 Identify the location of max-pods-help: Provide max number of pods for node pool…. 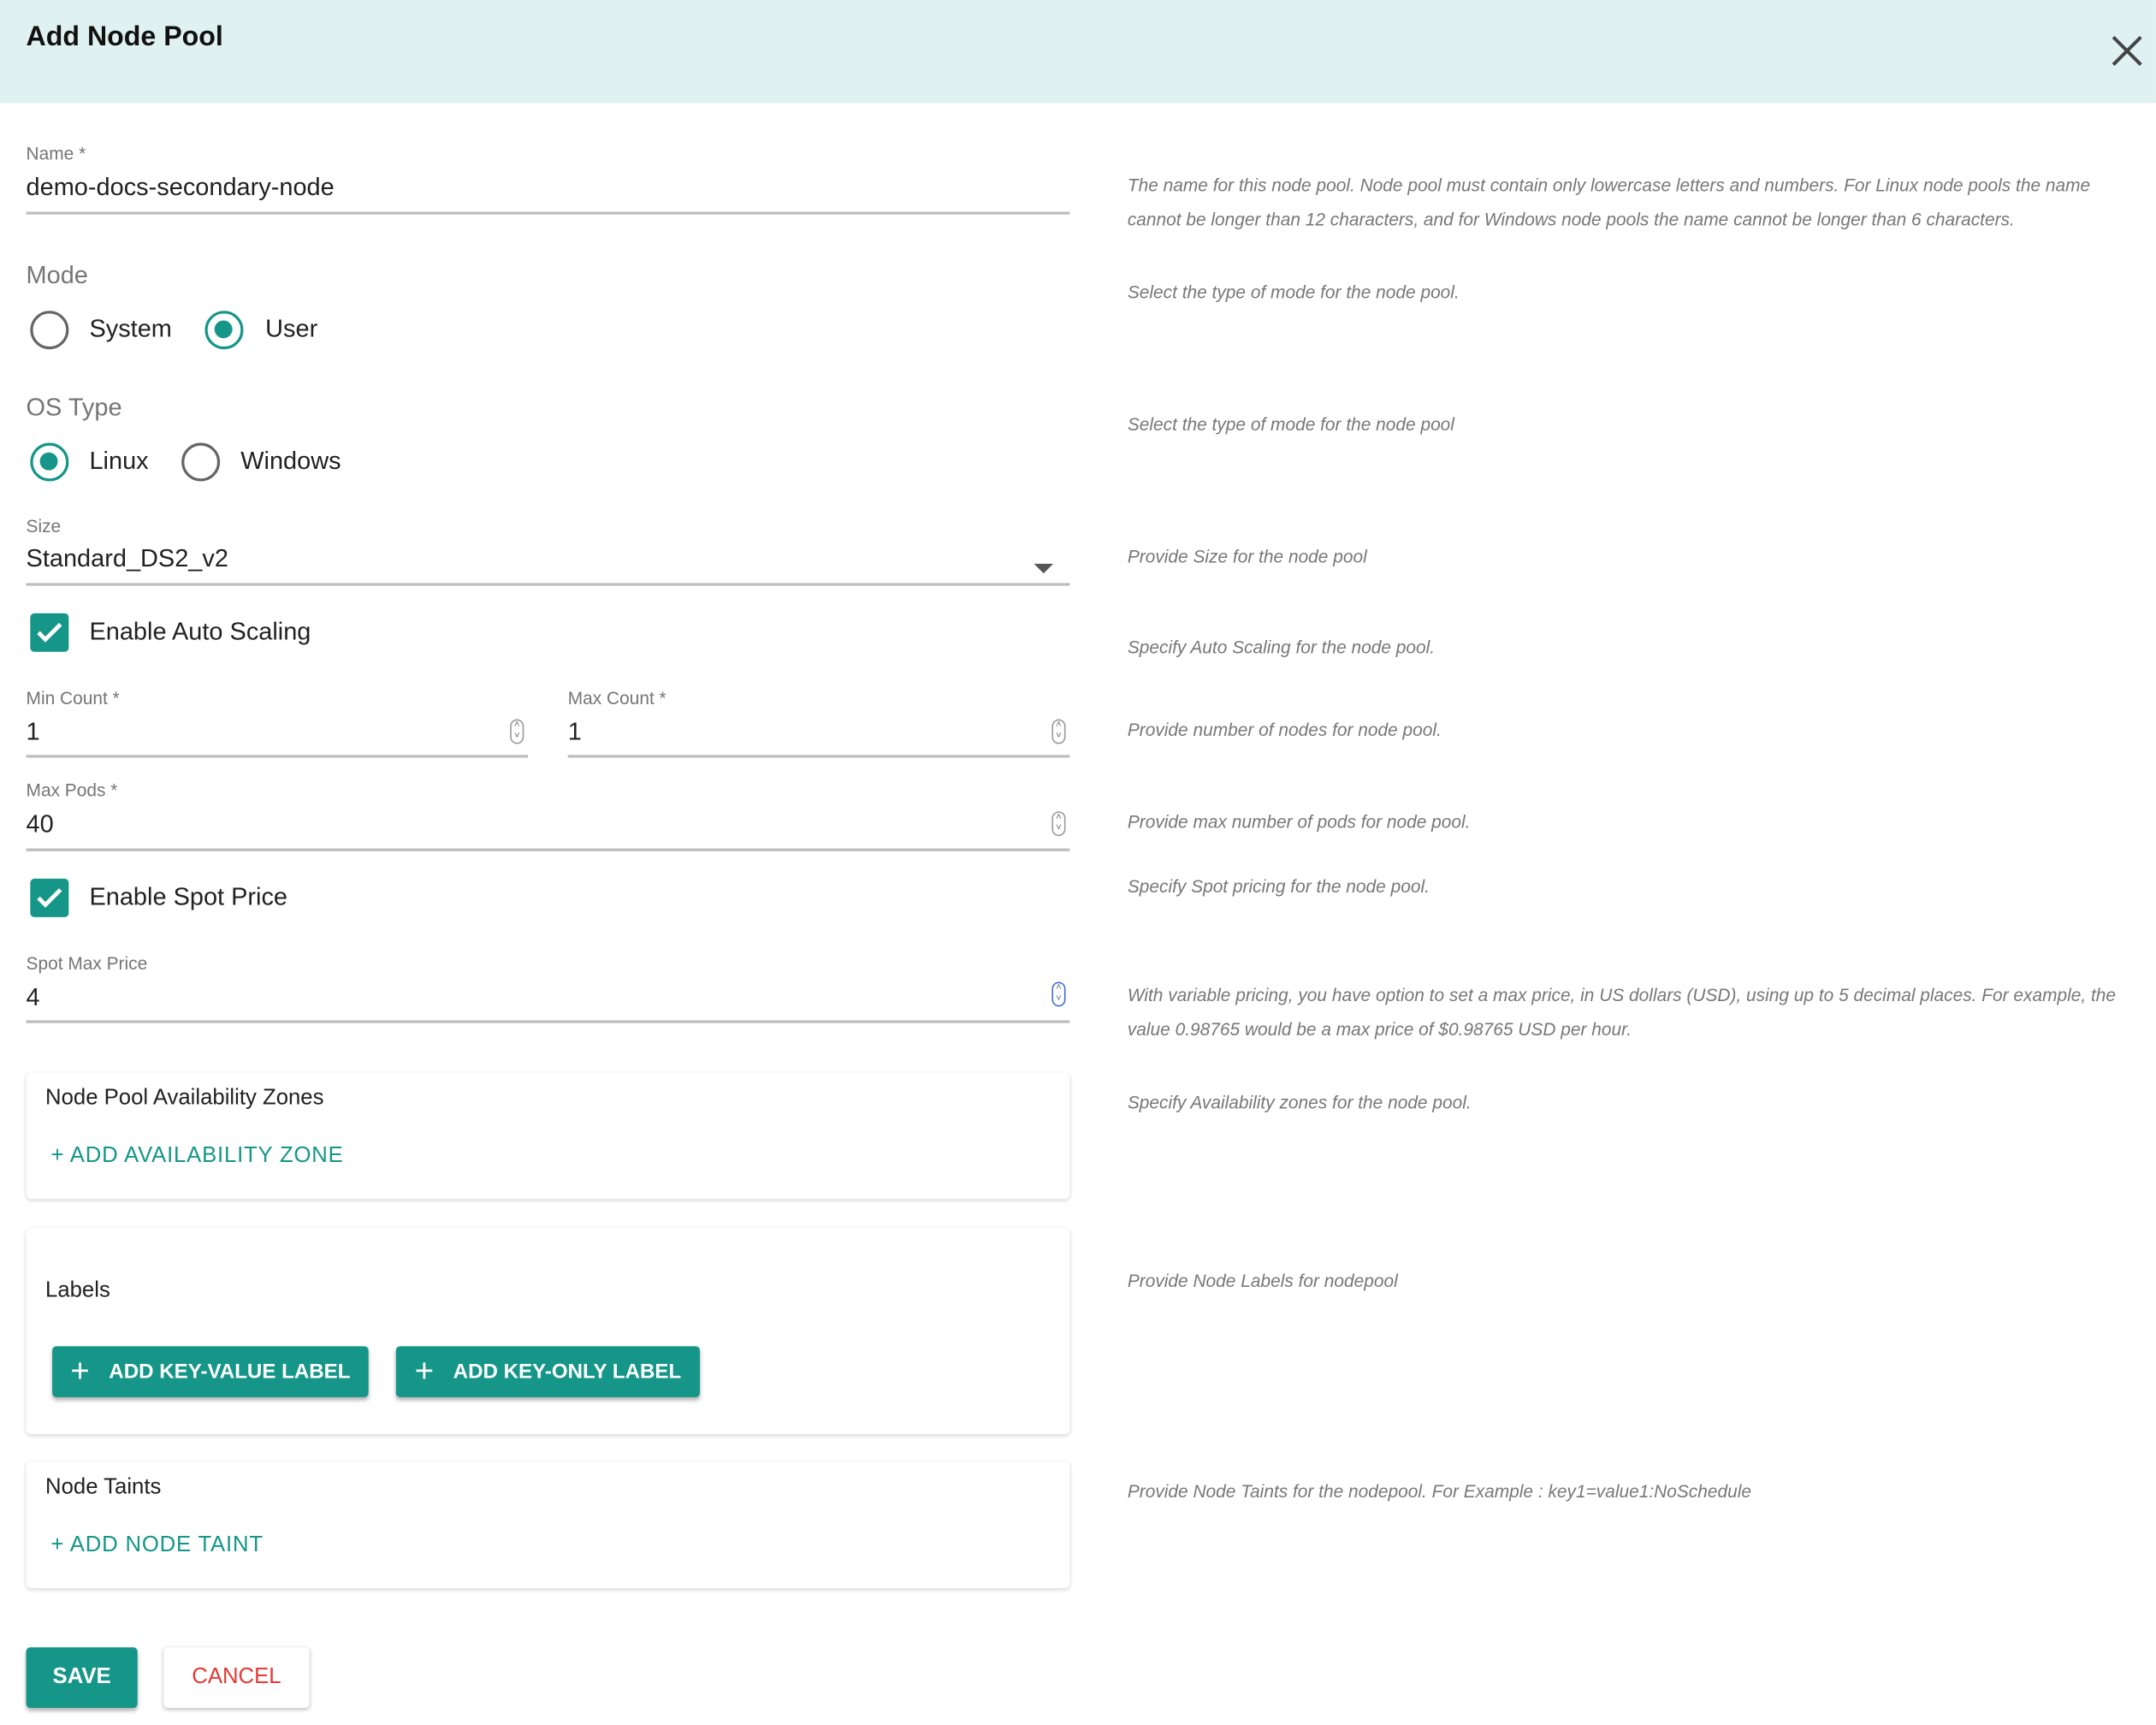
(1299, 822).